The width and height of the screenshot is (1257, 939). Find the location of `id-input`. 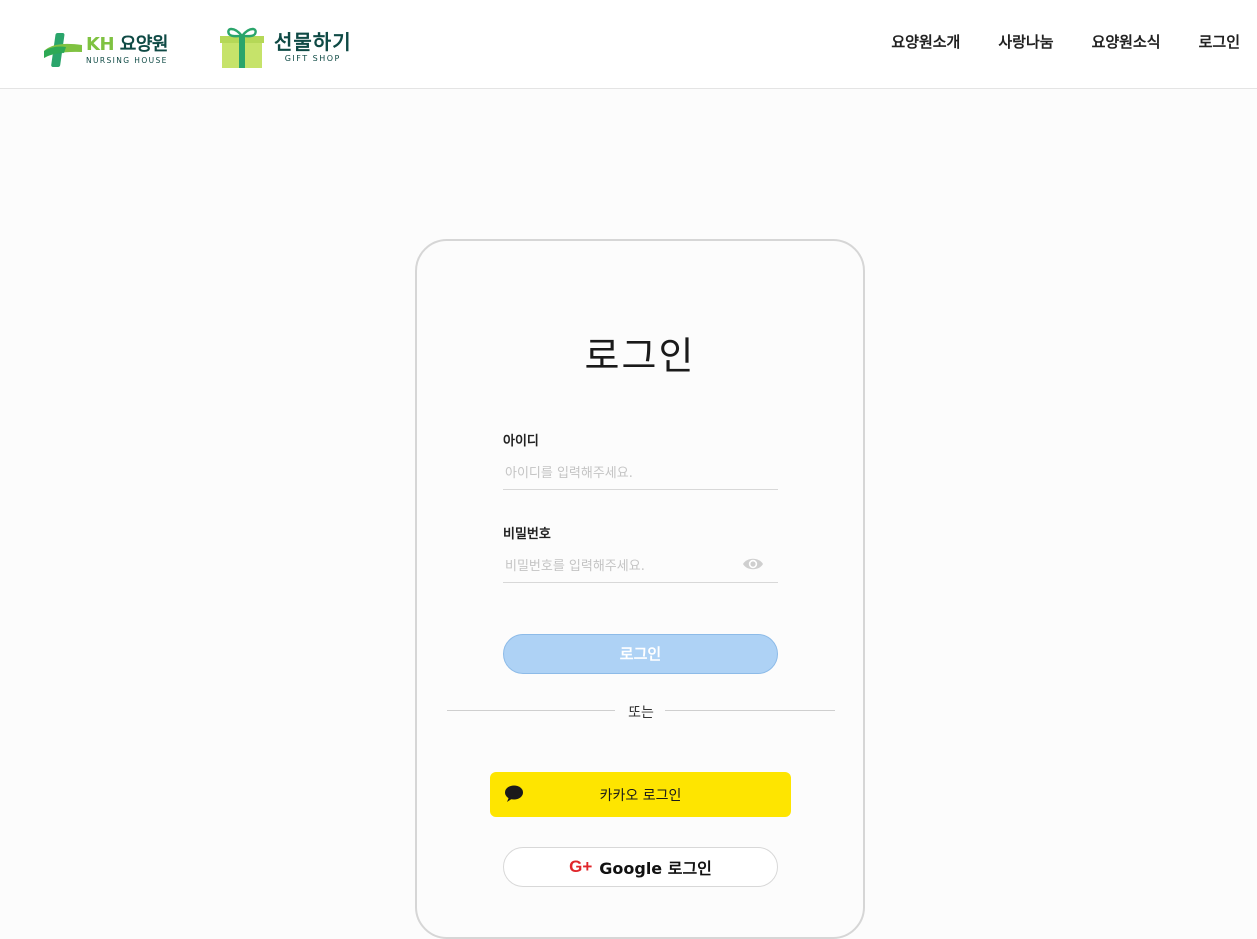

id-input is located at coordinates (640, 473).